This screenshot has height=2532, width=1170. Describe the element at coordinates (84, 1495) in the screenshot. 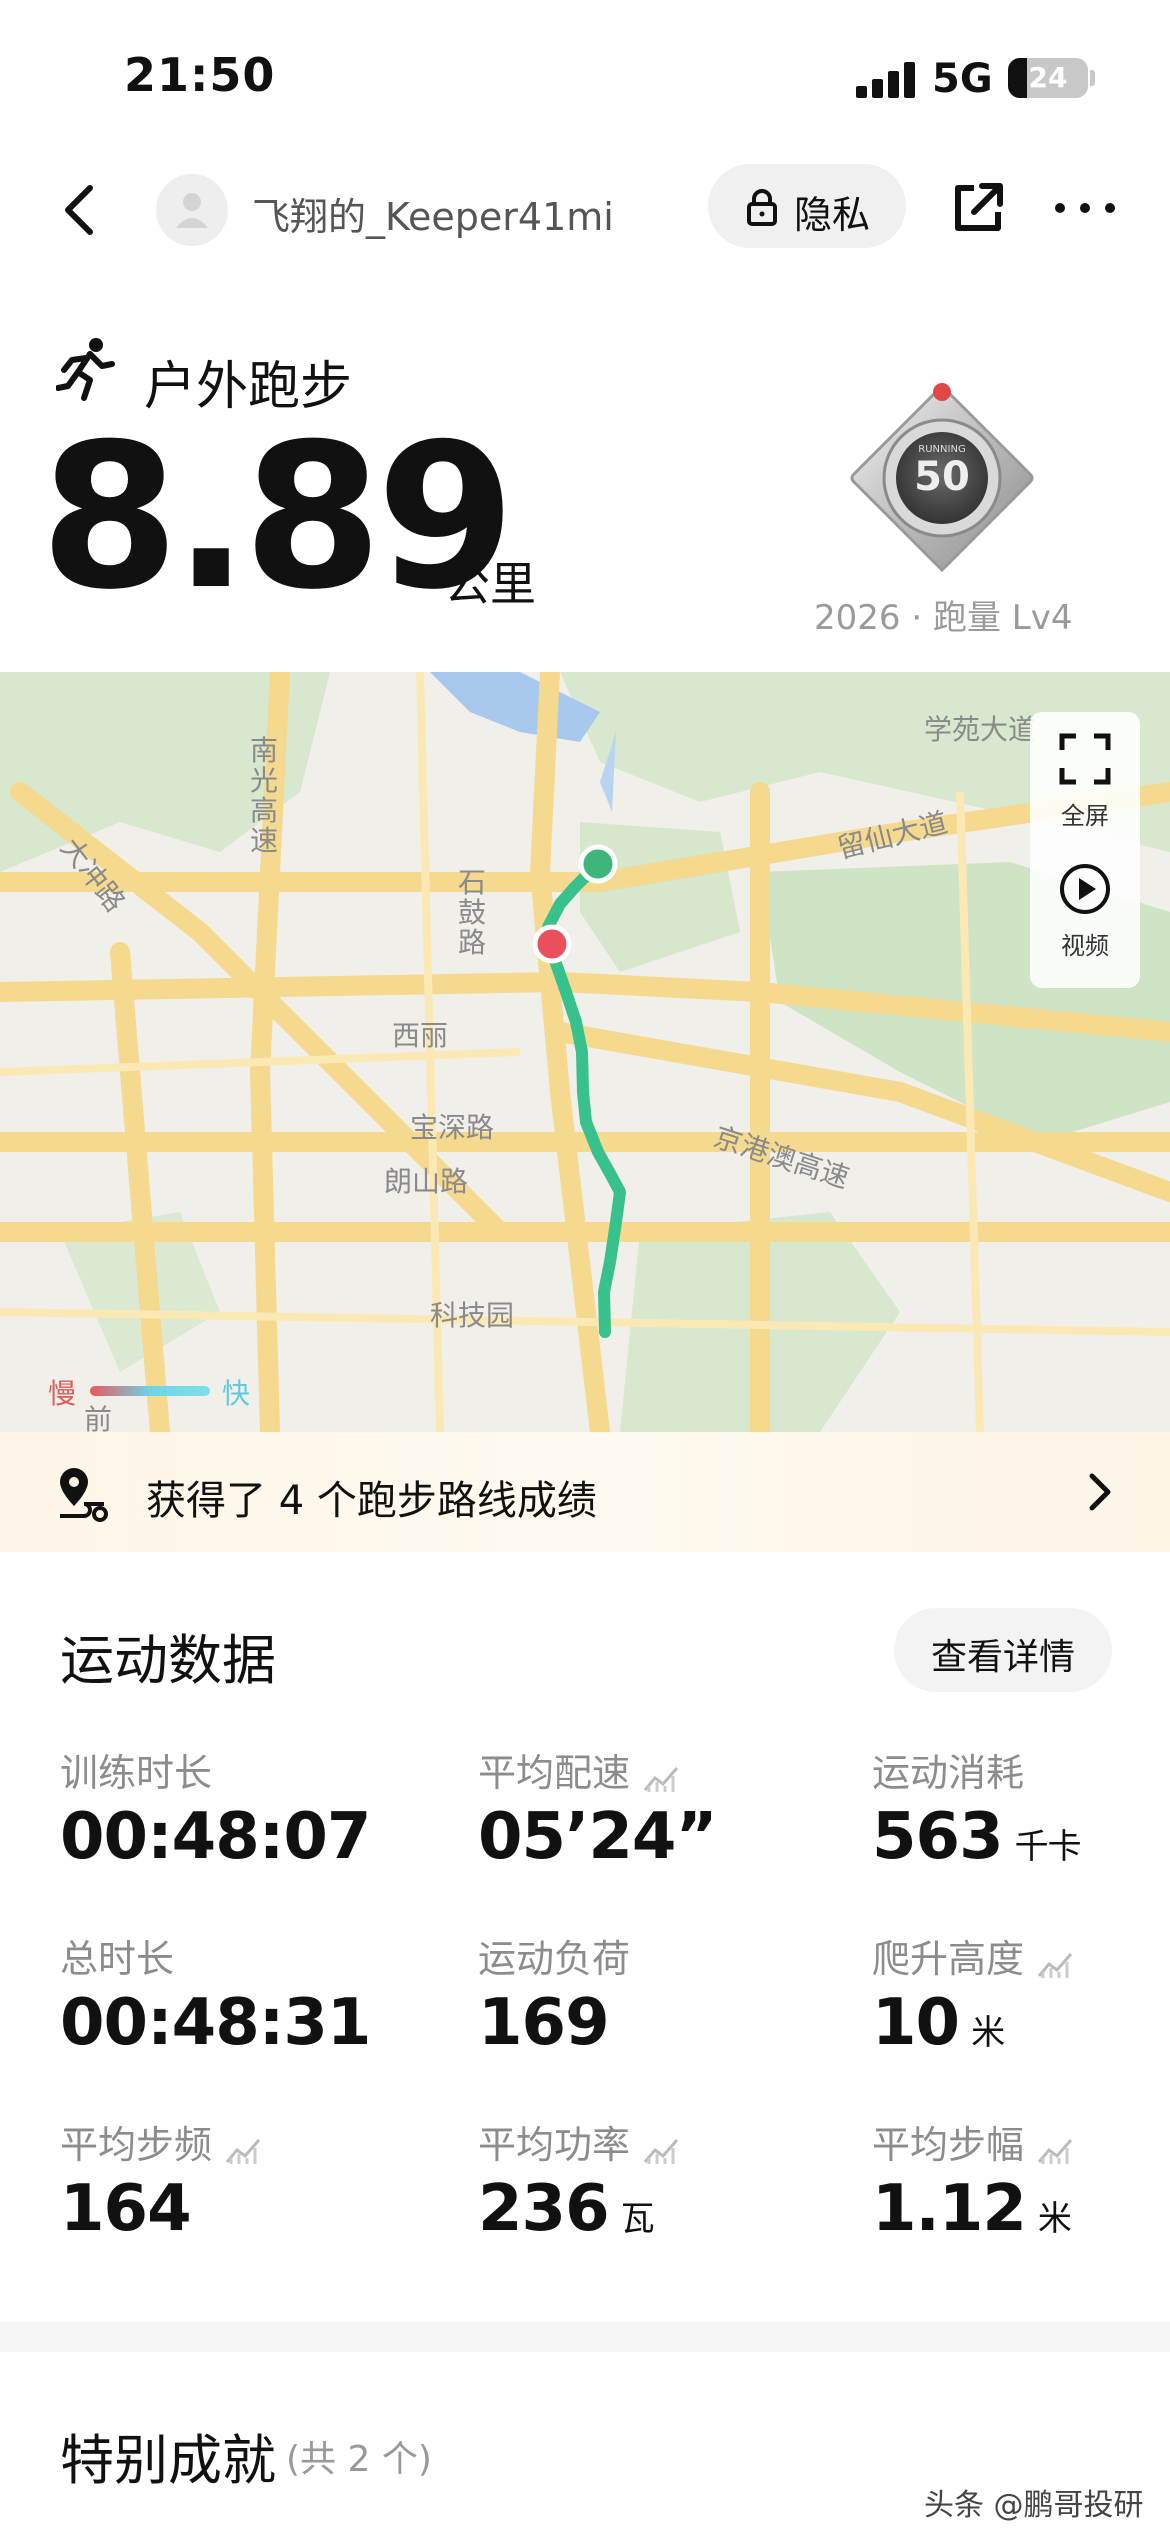

I see `route-icon` at that location.